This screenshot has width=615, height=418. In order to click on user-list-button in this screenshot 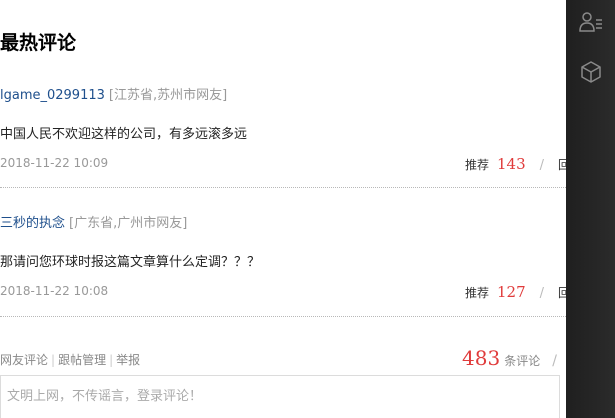, I will do `click(590, 22)`.